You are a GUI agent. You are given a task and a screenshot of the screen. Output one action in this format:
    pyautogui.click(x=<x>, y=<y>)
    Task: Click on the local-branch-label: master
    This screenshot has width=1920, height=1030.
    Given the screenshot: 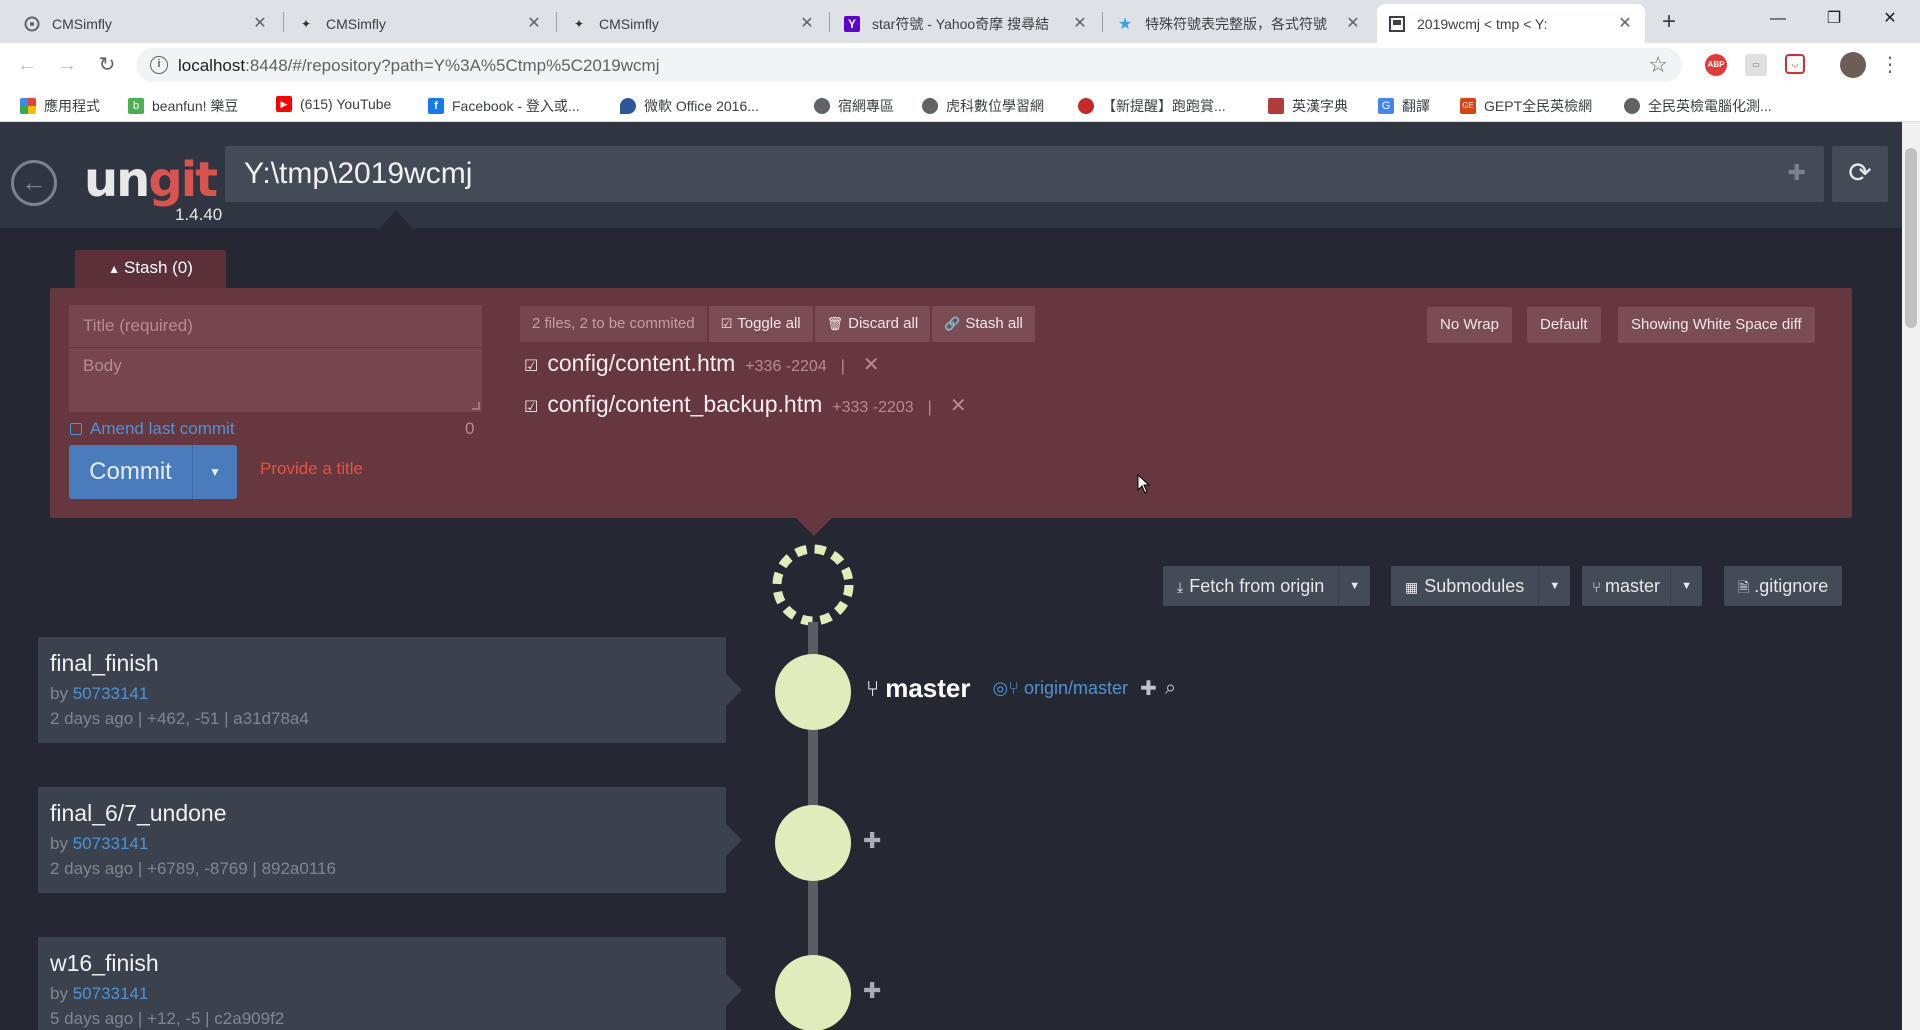 What is the action you would take?
    pyautogui.click(x=927, y=688)
    